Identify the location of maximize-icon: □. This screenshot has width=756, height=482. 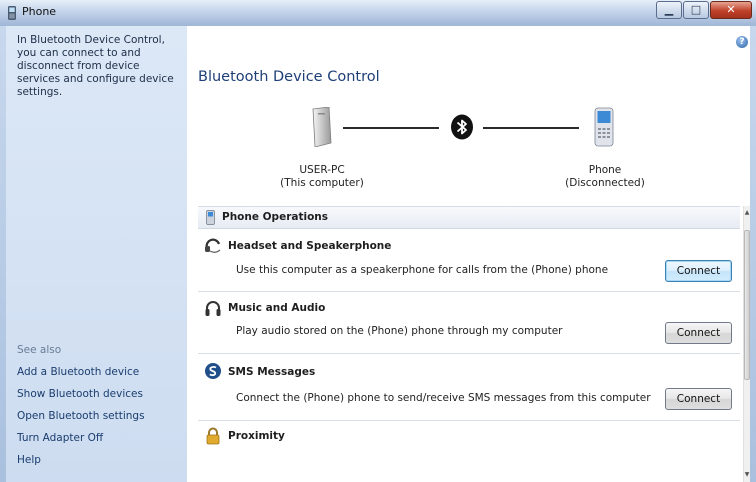
(696, 9).